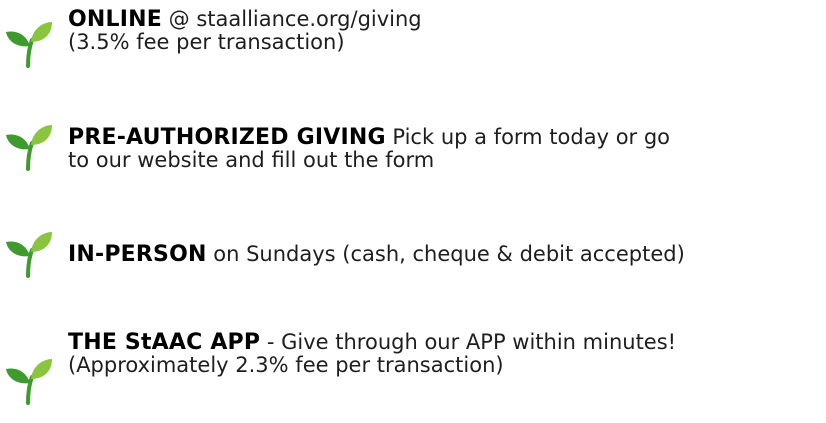 Image resolution: width=826 pixels, height=423 pixels. Describe the element at coordinates (206, 42) in the screenshot. I see `option-fee-note: (3.5% fee per transaction)` at that location.